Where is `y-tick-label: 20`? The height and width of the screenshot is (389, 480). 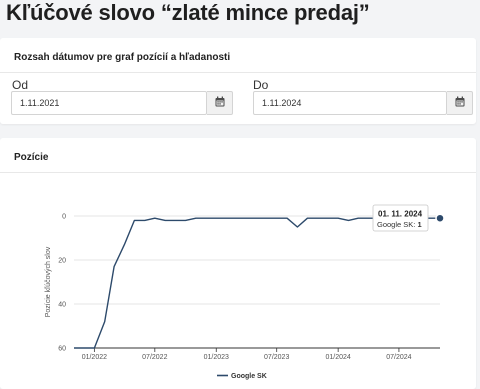 y-tick-label: 20 is located at coordinates (62, 261).